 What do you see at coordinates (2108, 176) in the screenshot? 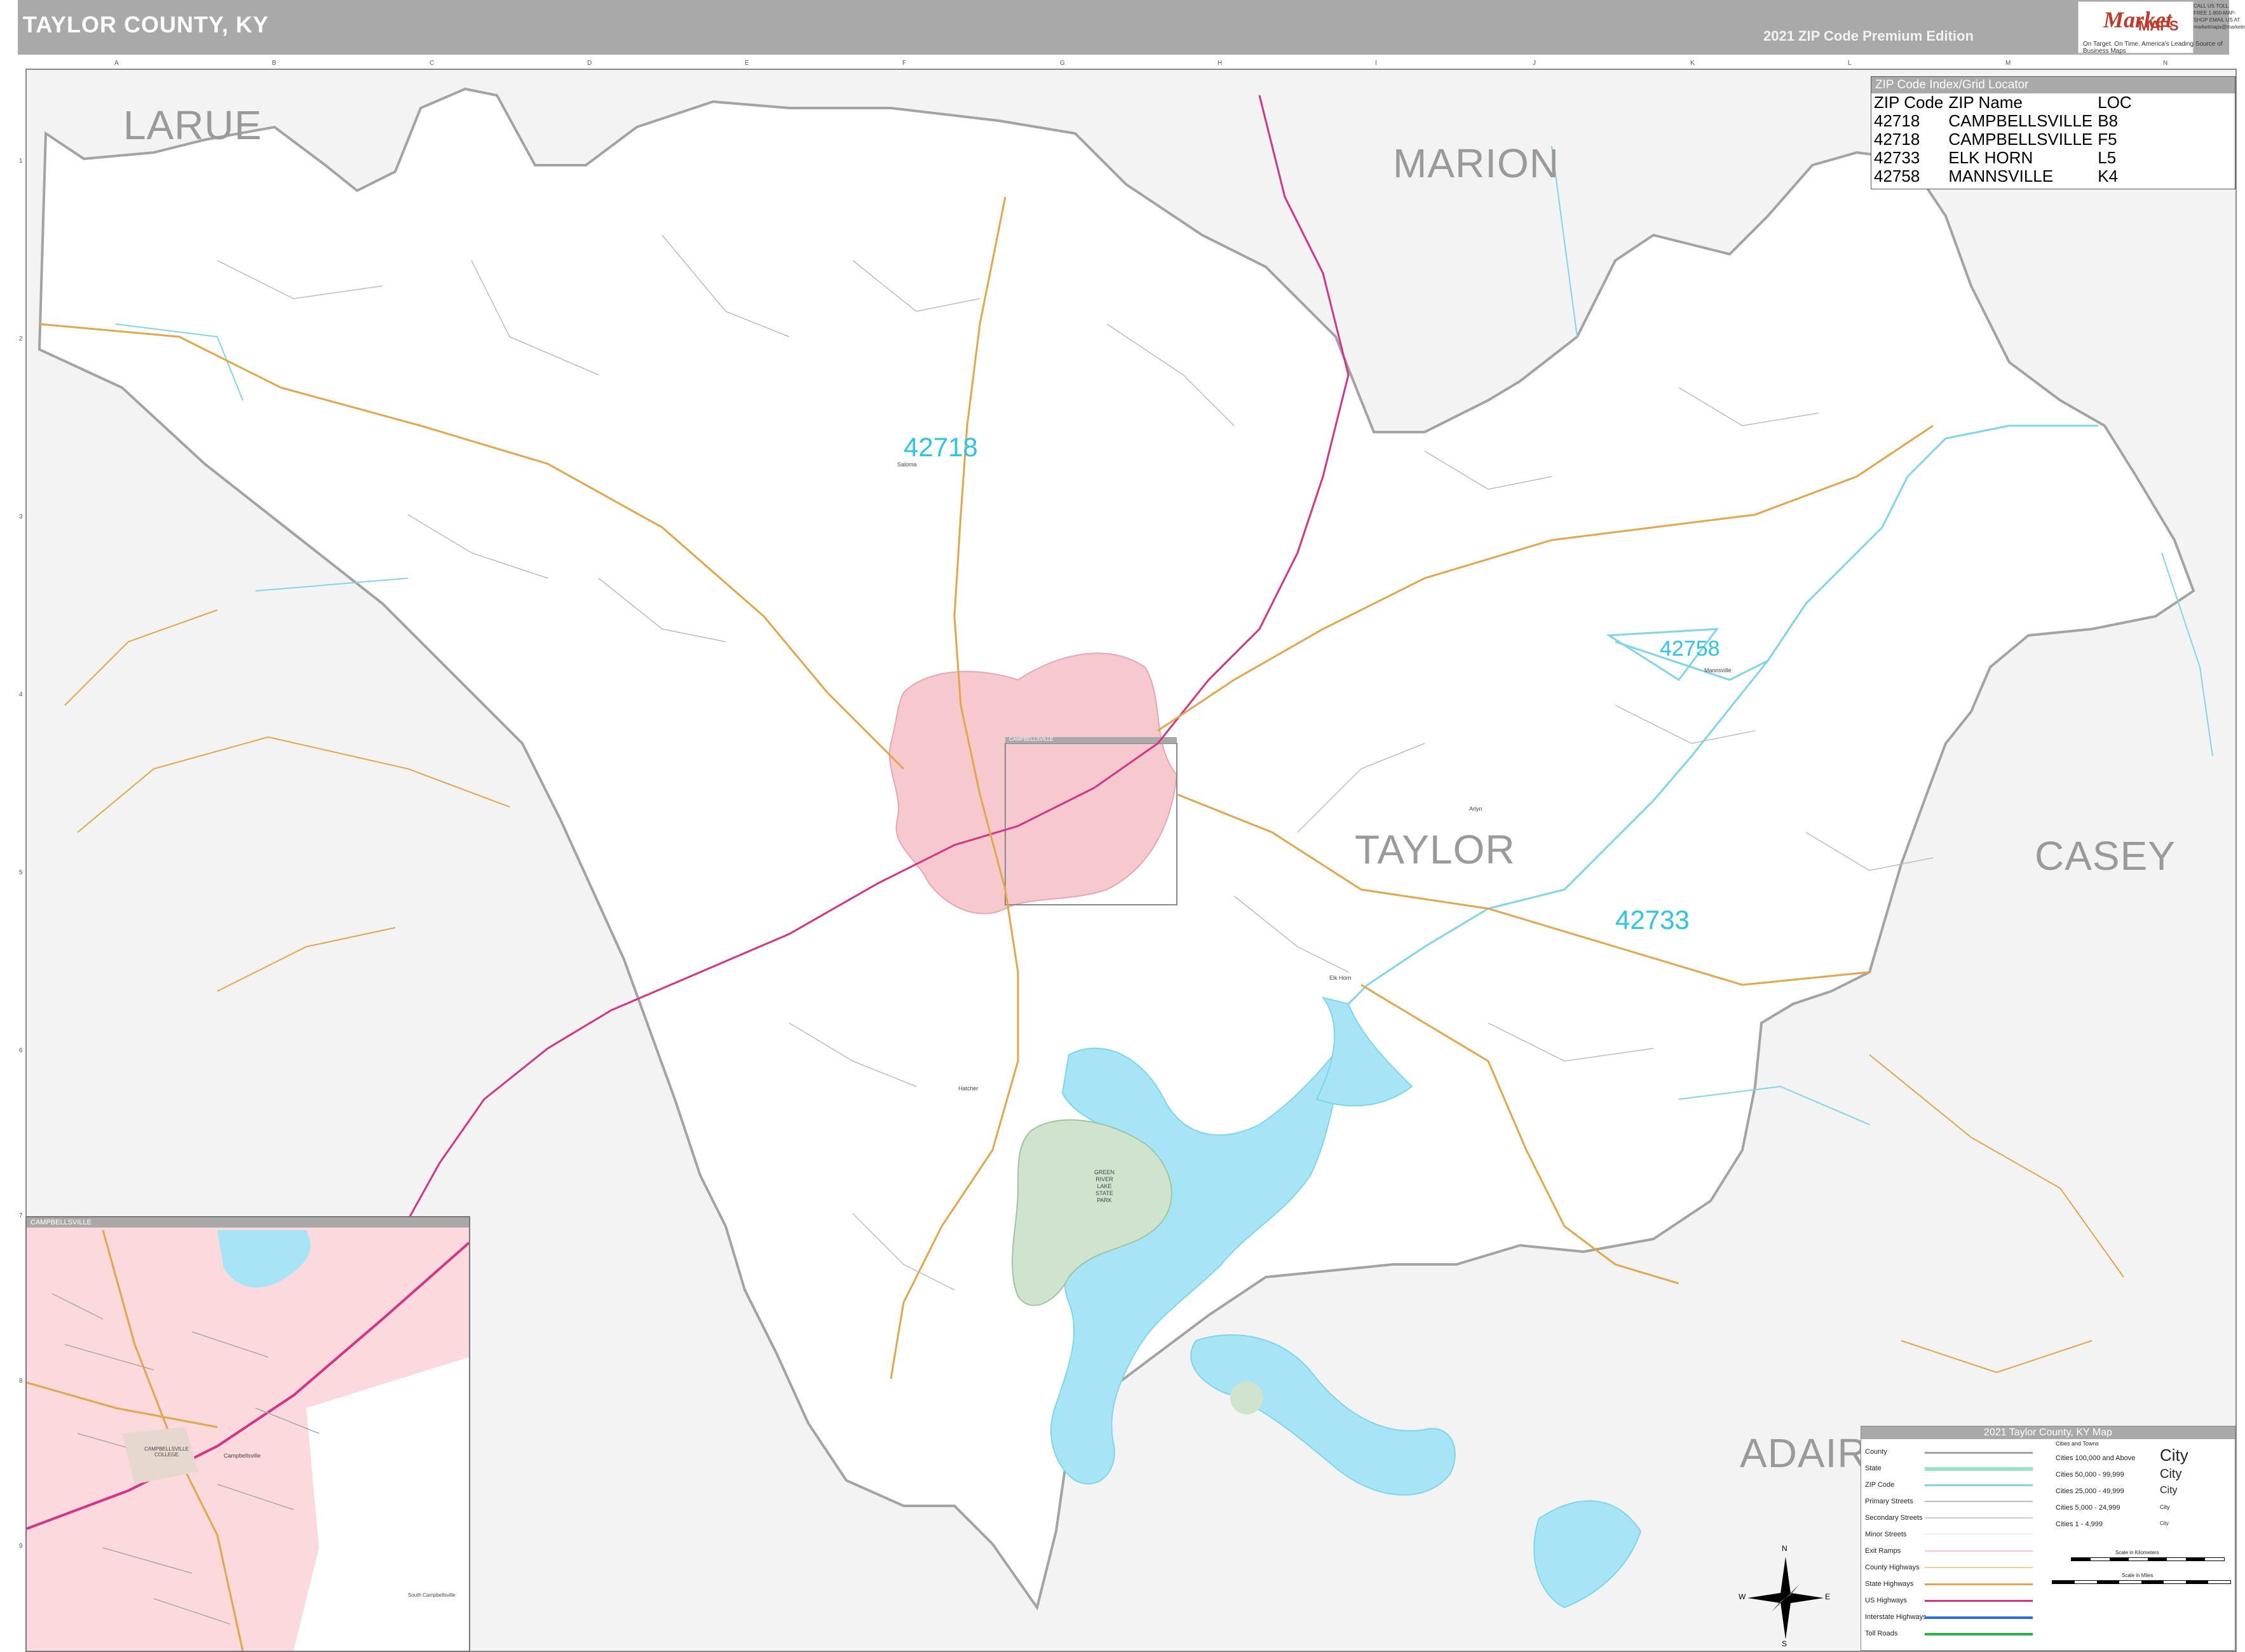
I see `zip-loc-cell: K4` at bounding box center [2108, 176].